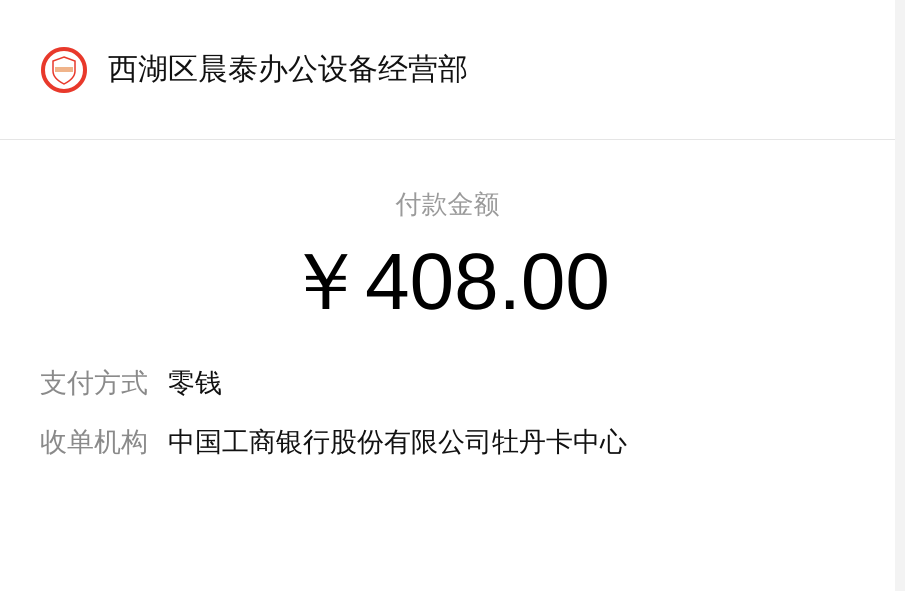 The image size is (905, 591). Describe the element at coordinates (397, 442) in the screenshot. I see `detail-value: 中国工商银行股份有限公司牡丹卡中心` at that location.